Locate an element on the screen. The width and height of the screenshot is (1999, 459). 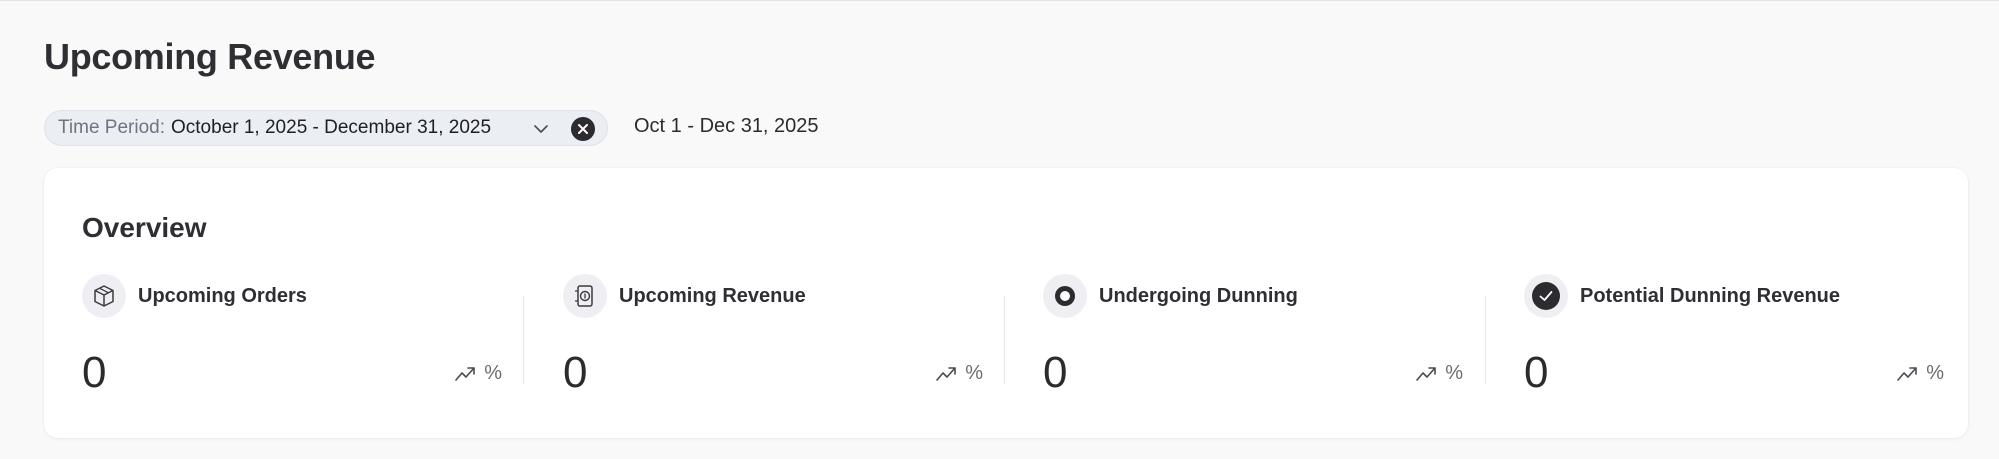
metric-upcoming-revenue: Upcoming Revenue 0 % is located at coordinates (773, 339).